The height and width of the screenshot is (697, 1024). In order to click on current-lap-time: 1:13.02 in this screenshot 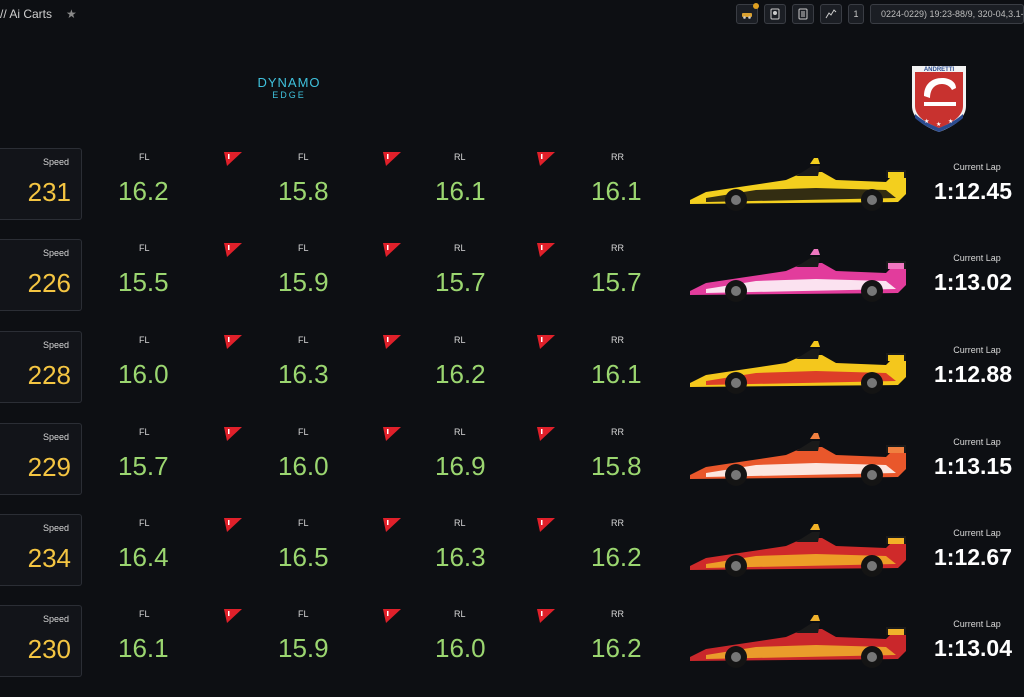, I will do `click(973, 282)`.